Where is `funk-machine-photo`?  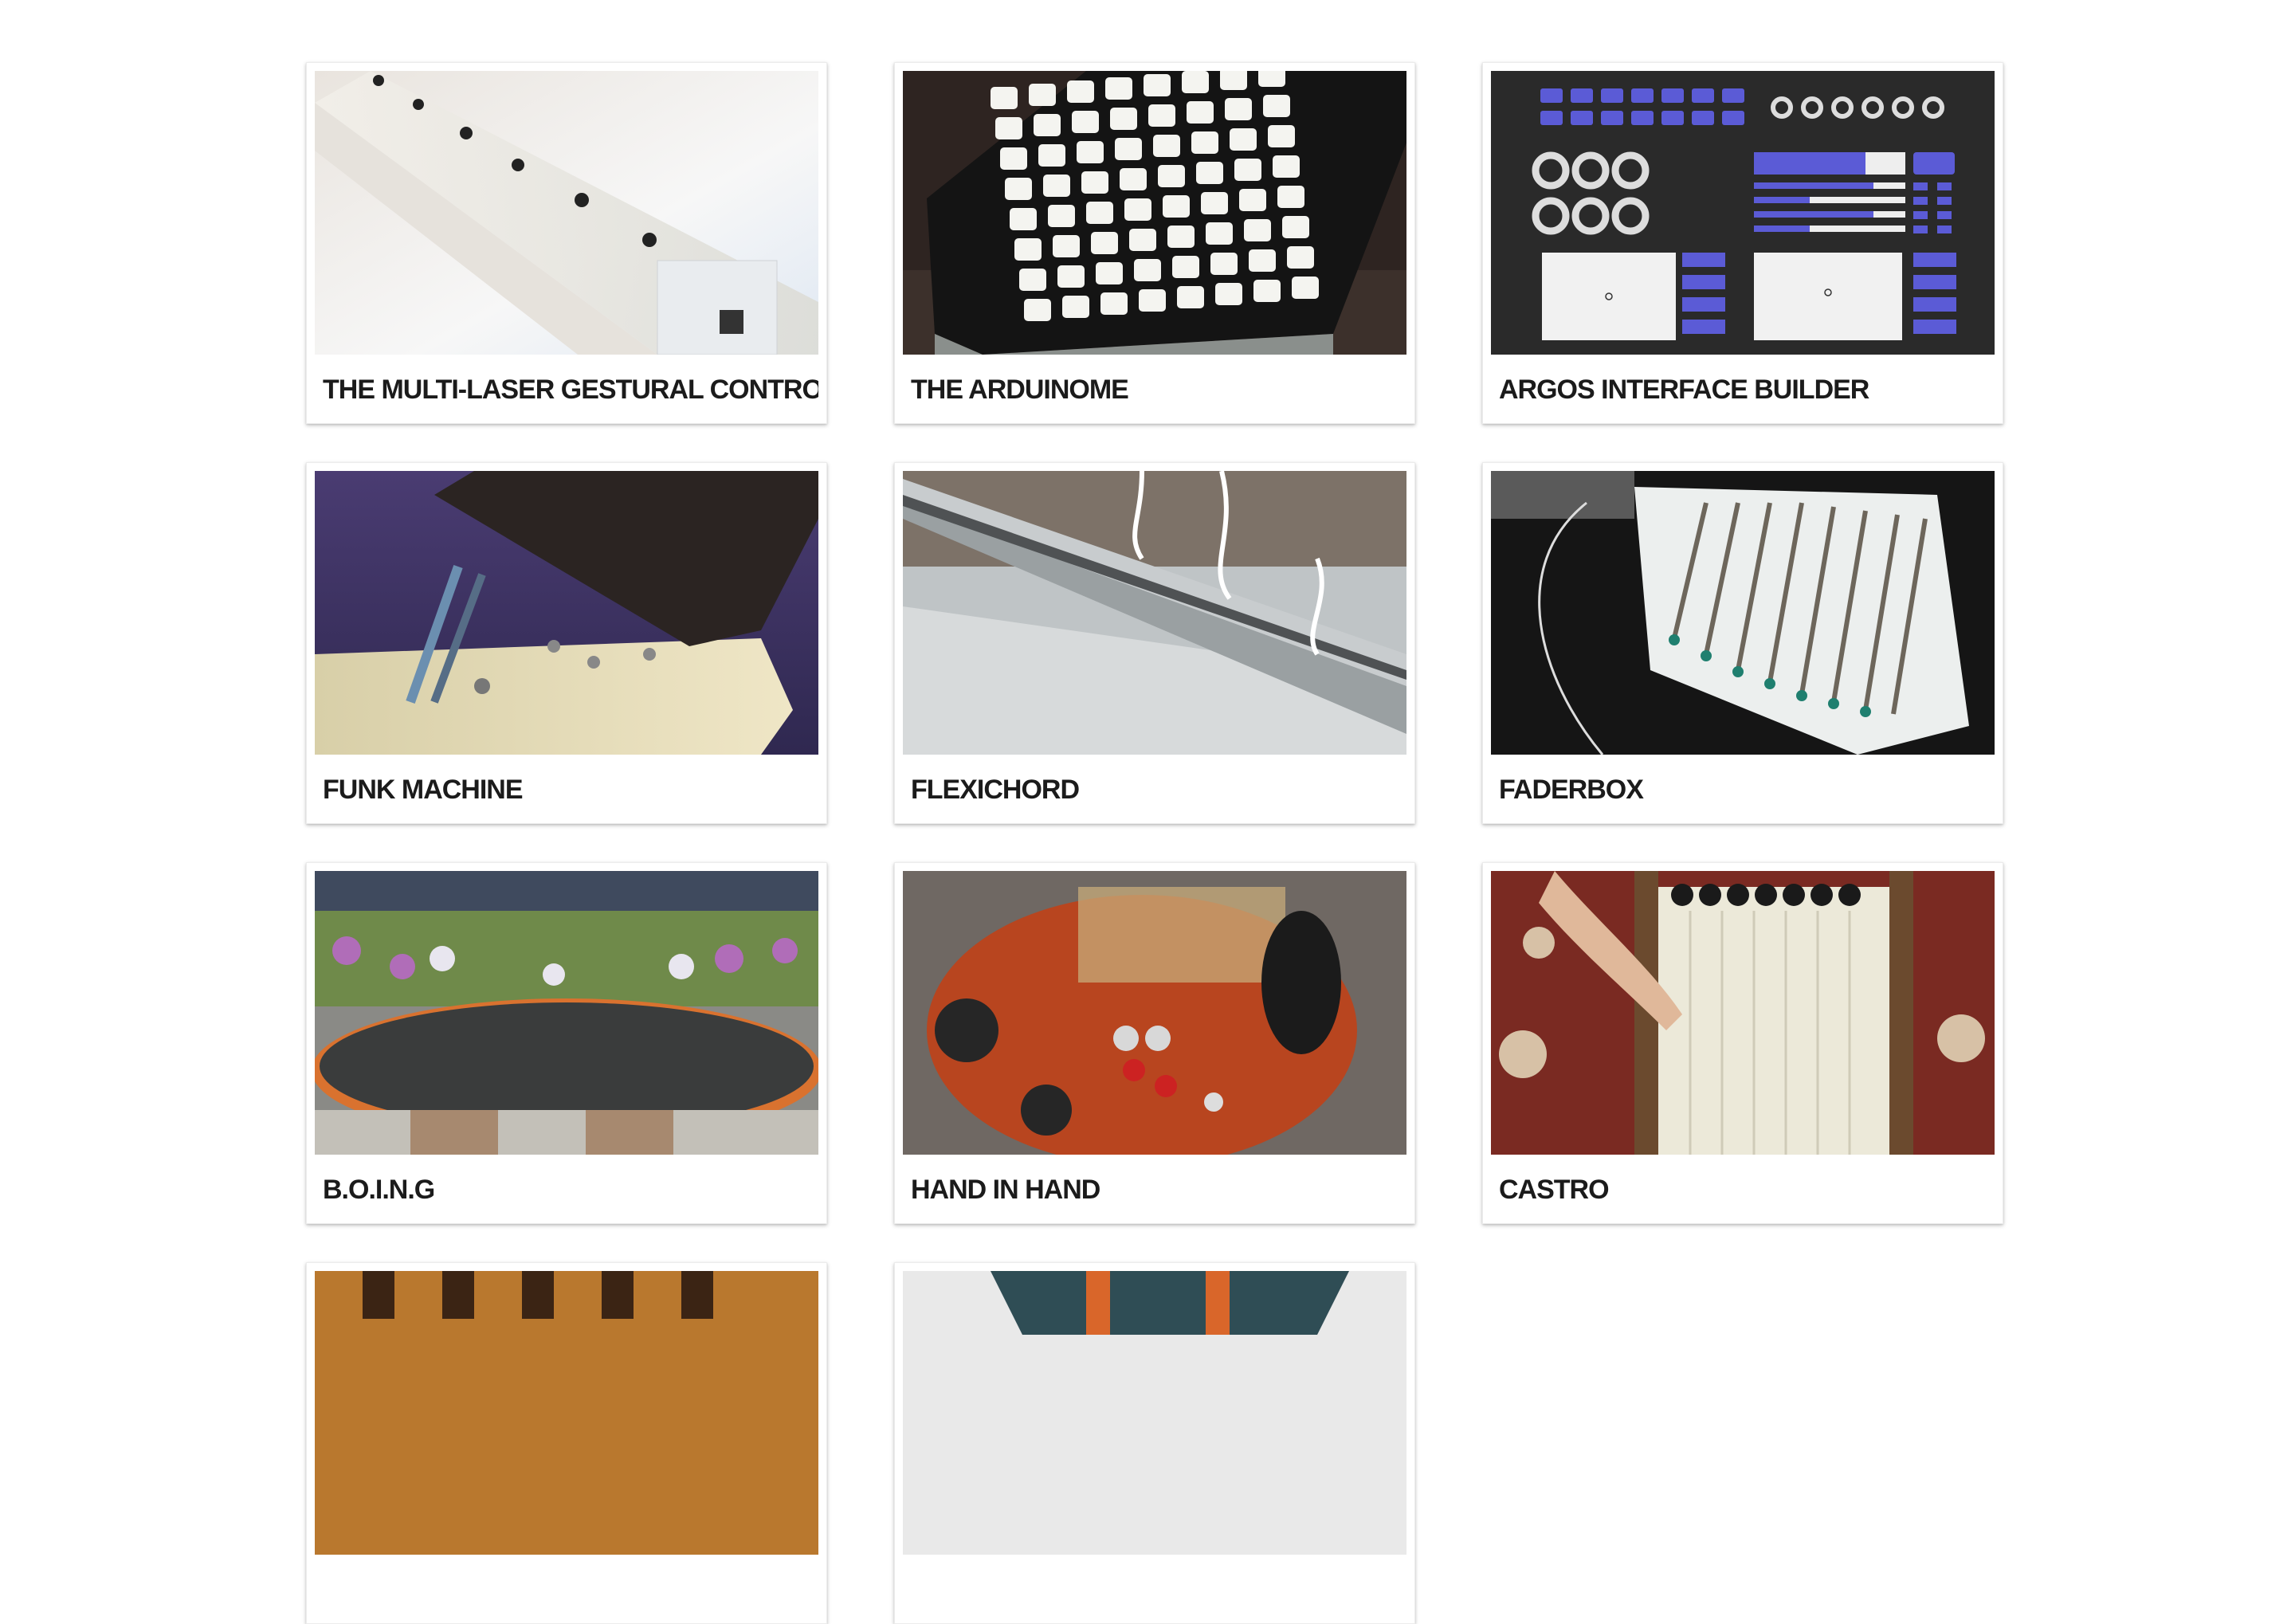
funk-machine-photo is located at coordinates (566, 613).